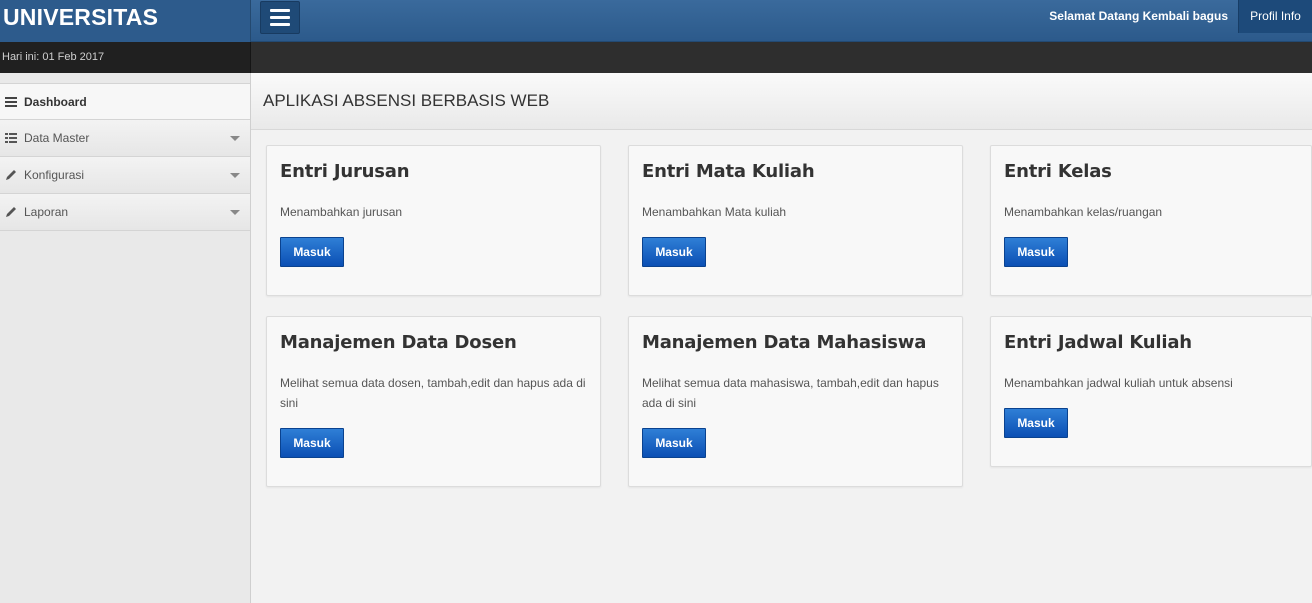  Describe the element at coordinates (125, 212) in the screenshot. I see `sidebar-item-laporan: Laporan` at that location.